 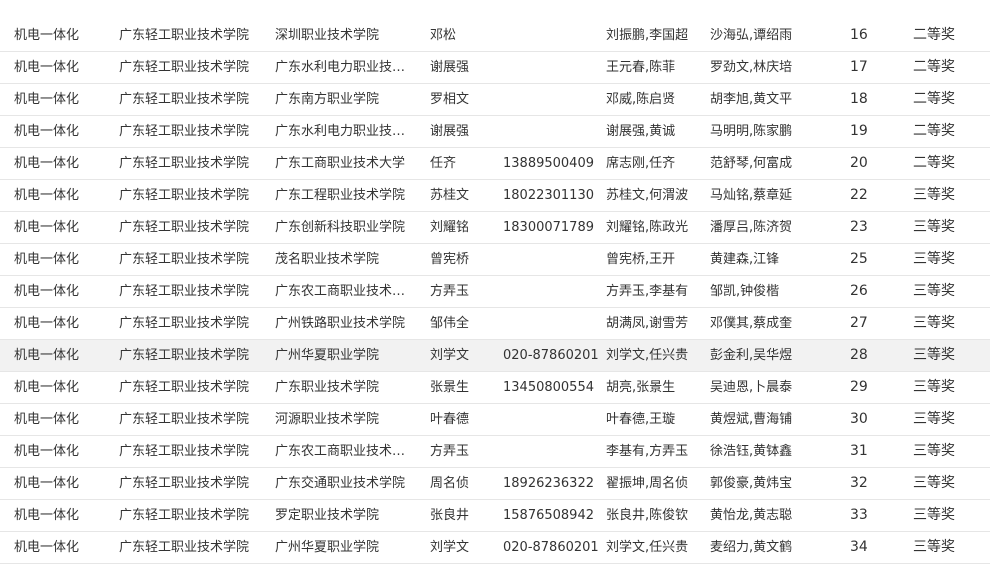 What do you see at coordinates (450, 483) in the screenshot?
I see `leader-cell: 周名侦` at bounding box center [450, 483].